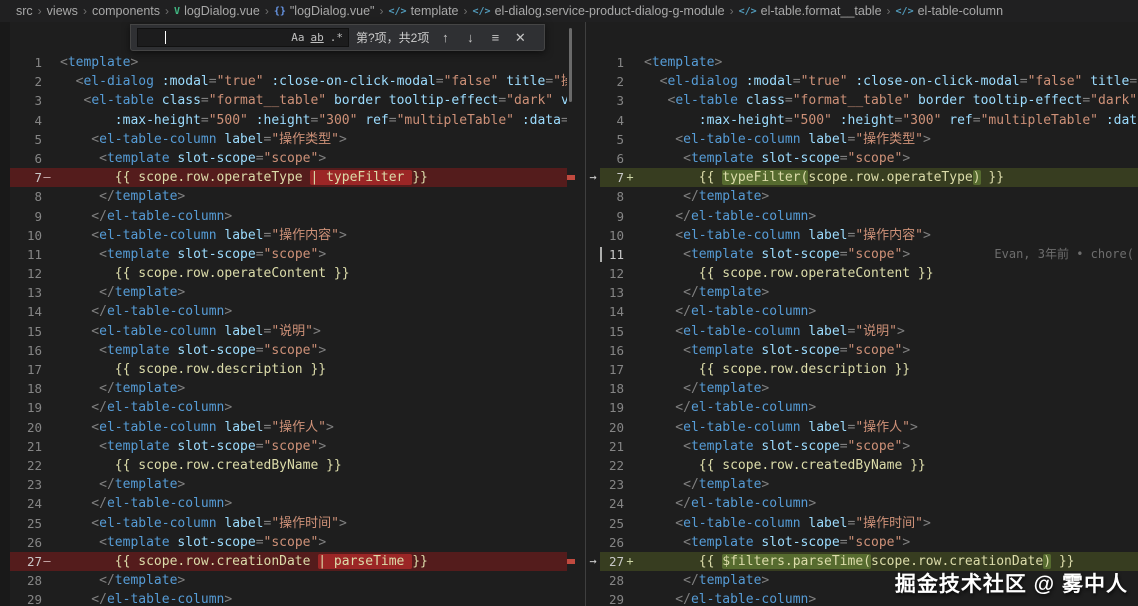  I want to click on breadcrumb-item-template: </> template, so click(424, 11).